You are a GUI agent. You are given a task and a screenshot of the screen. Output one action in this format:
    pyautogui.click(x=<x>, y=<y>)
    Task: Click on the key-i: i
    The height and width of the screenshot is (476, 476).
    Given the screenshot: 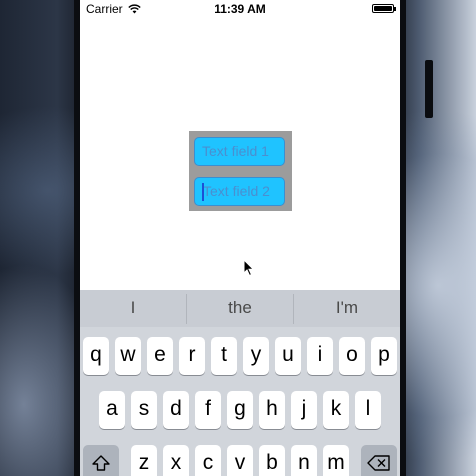 What is the action you would take?
    pyautogui.click(x=320, y=356)
    